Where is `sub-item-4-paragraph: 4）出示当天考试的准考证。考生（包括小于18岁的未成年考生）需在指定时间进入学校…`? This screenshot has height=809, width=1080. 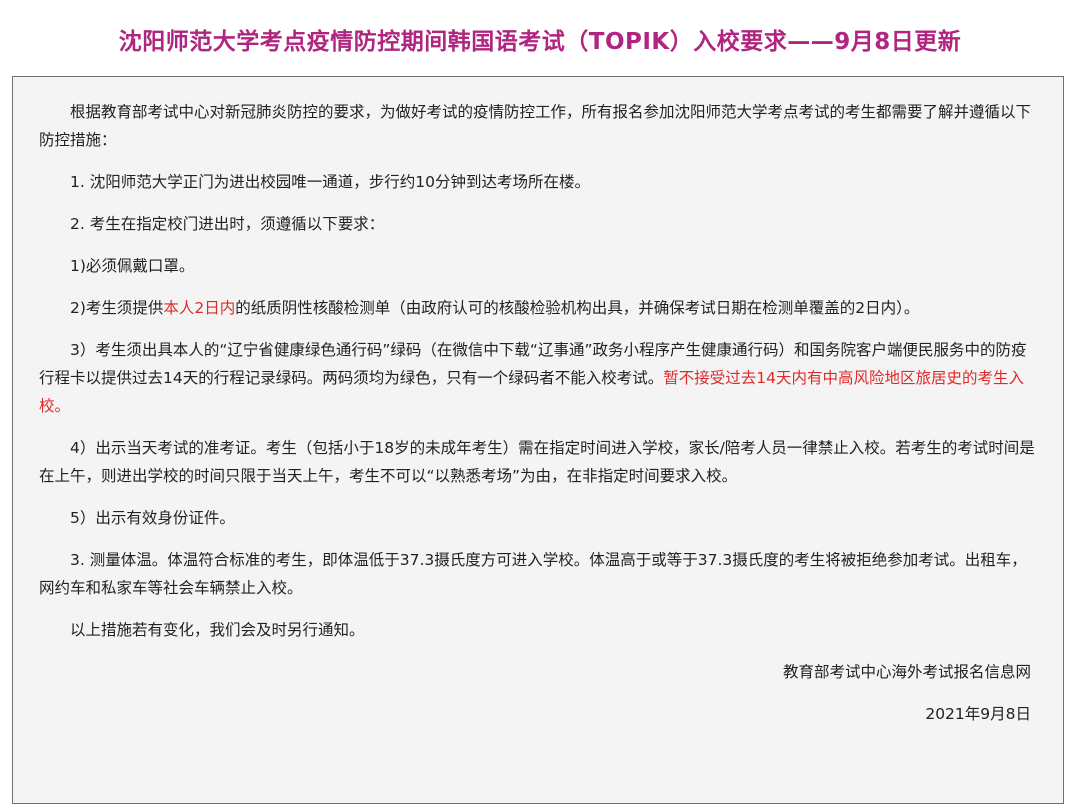
sub-item-4-paragraph: 4）出示当天考试的准考证。考生（包括小于18岁的未成年考生）需在指定时间进入学校… is located at coordinates (537, 462).